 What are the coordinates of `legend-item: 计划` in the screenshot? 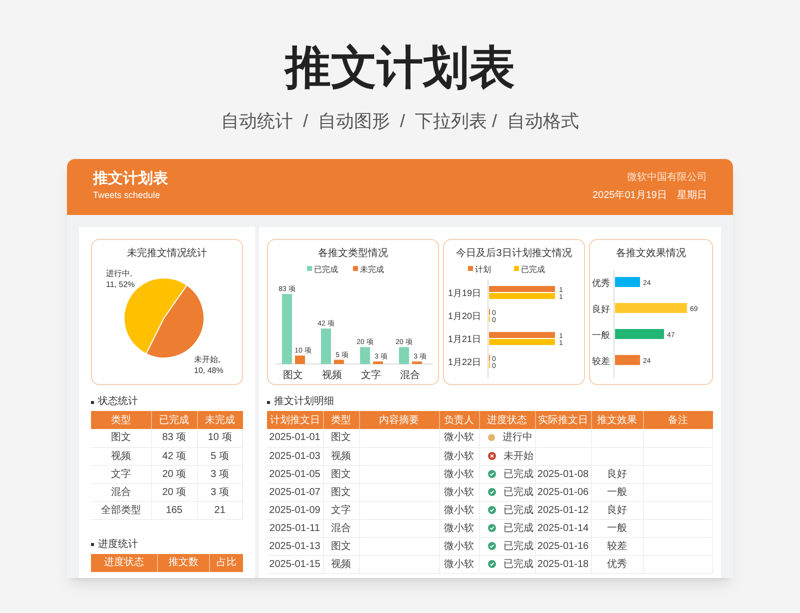 It's located at (479, 269).